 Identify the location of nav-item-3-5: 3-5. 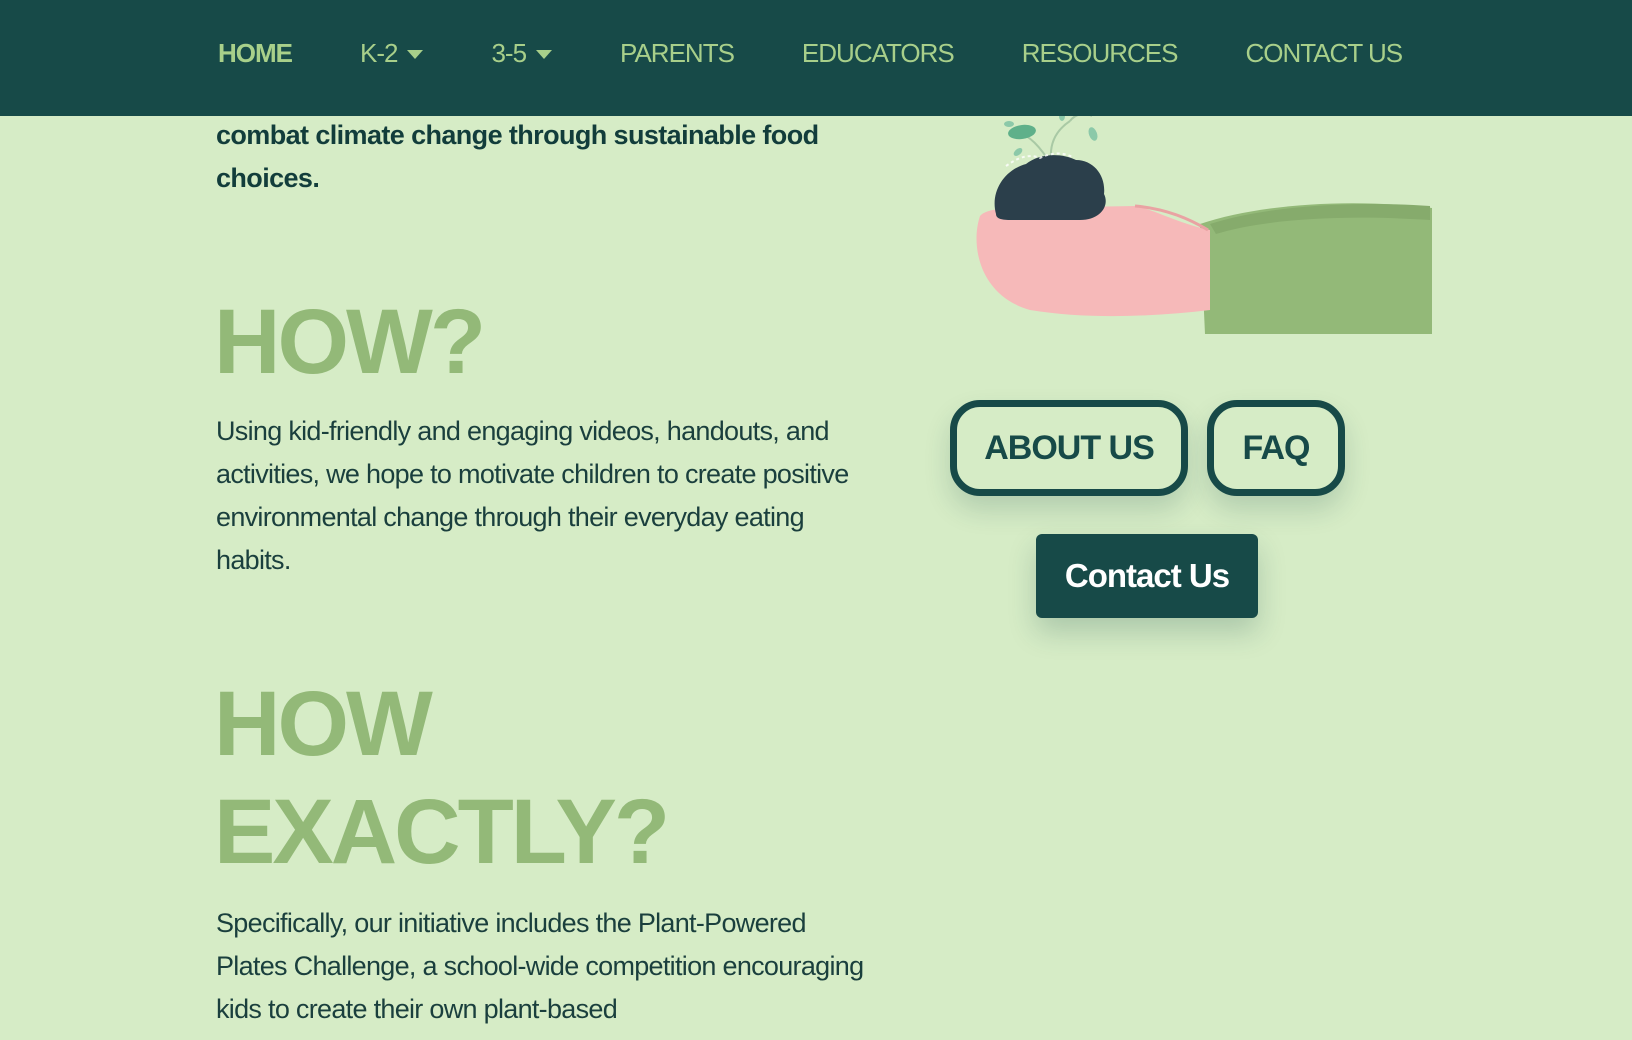
(522, 53).